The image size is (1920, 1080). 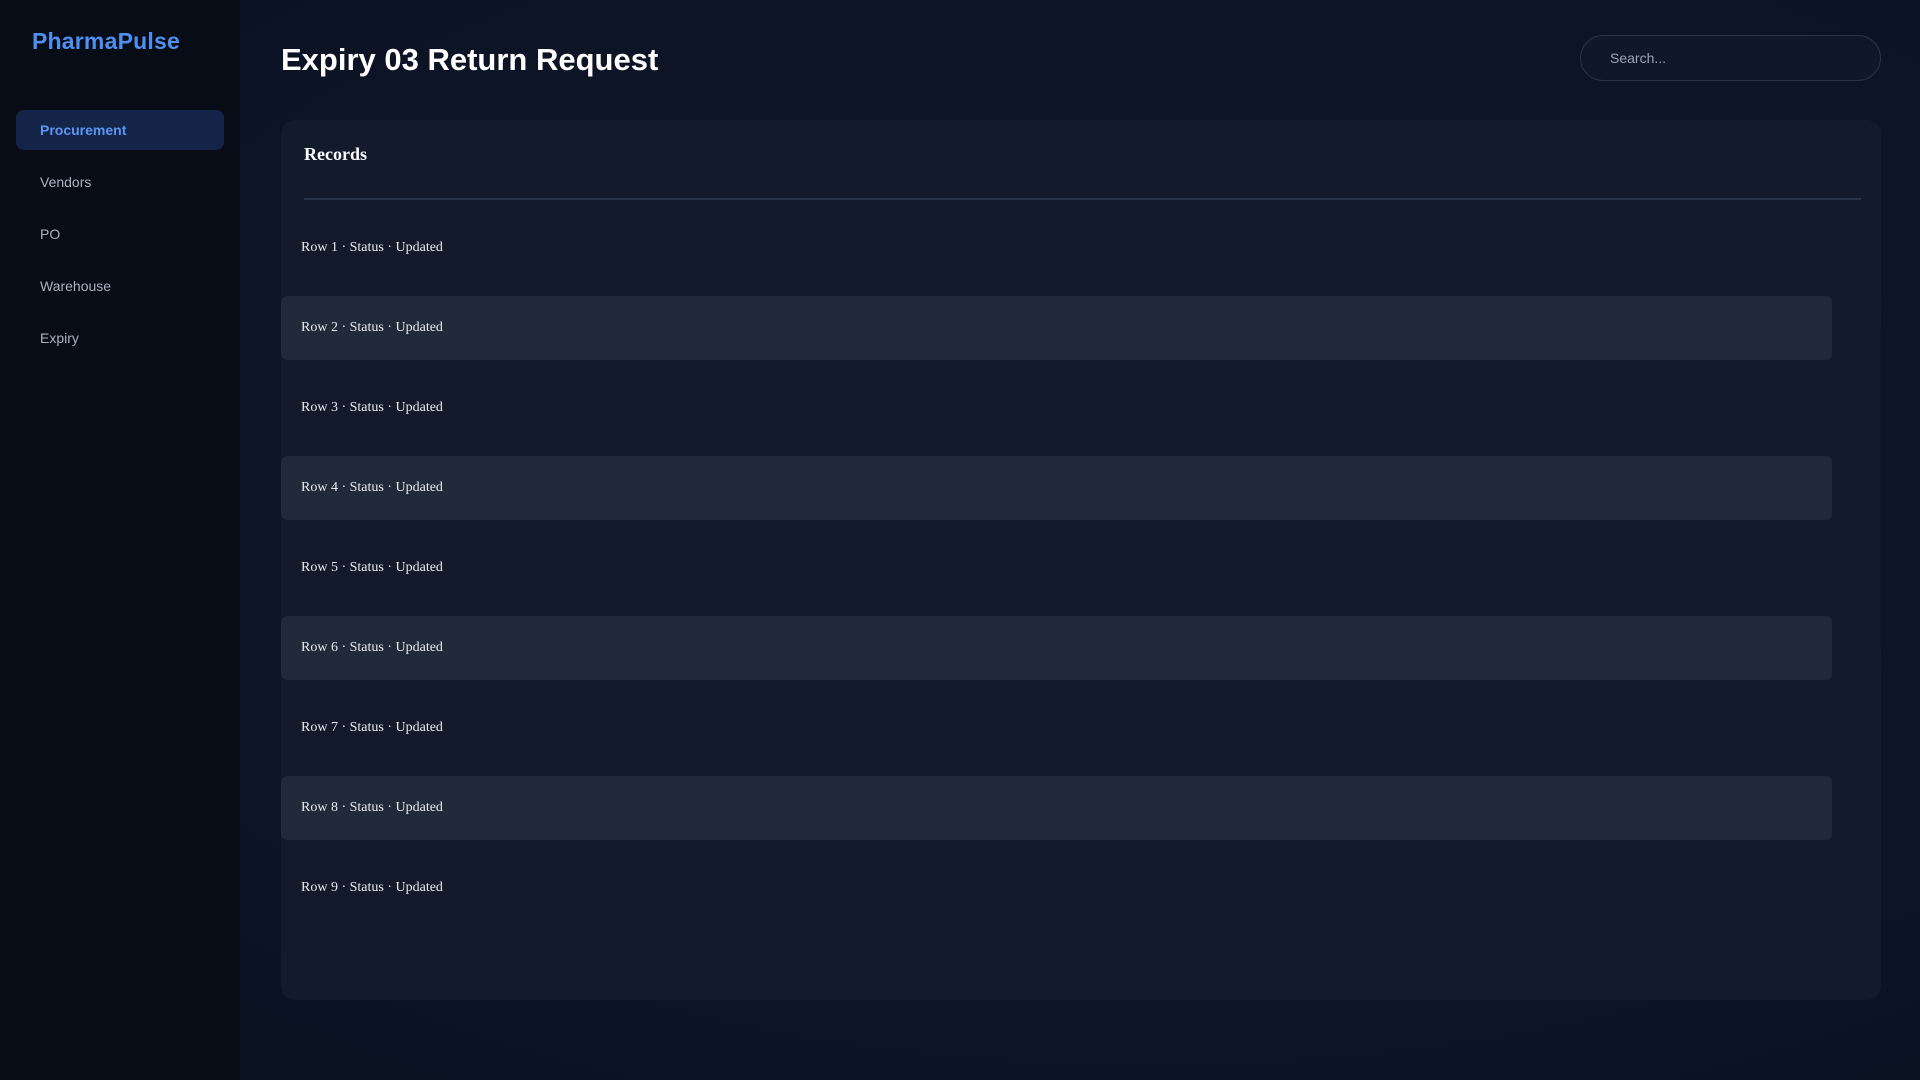 I want to click on sidebar-item-procurement: Procurement, so click(x=120, y=130).